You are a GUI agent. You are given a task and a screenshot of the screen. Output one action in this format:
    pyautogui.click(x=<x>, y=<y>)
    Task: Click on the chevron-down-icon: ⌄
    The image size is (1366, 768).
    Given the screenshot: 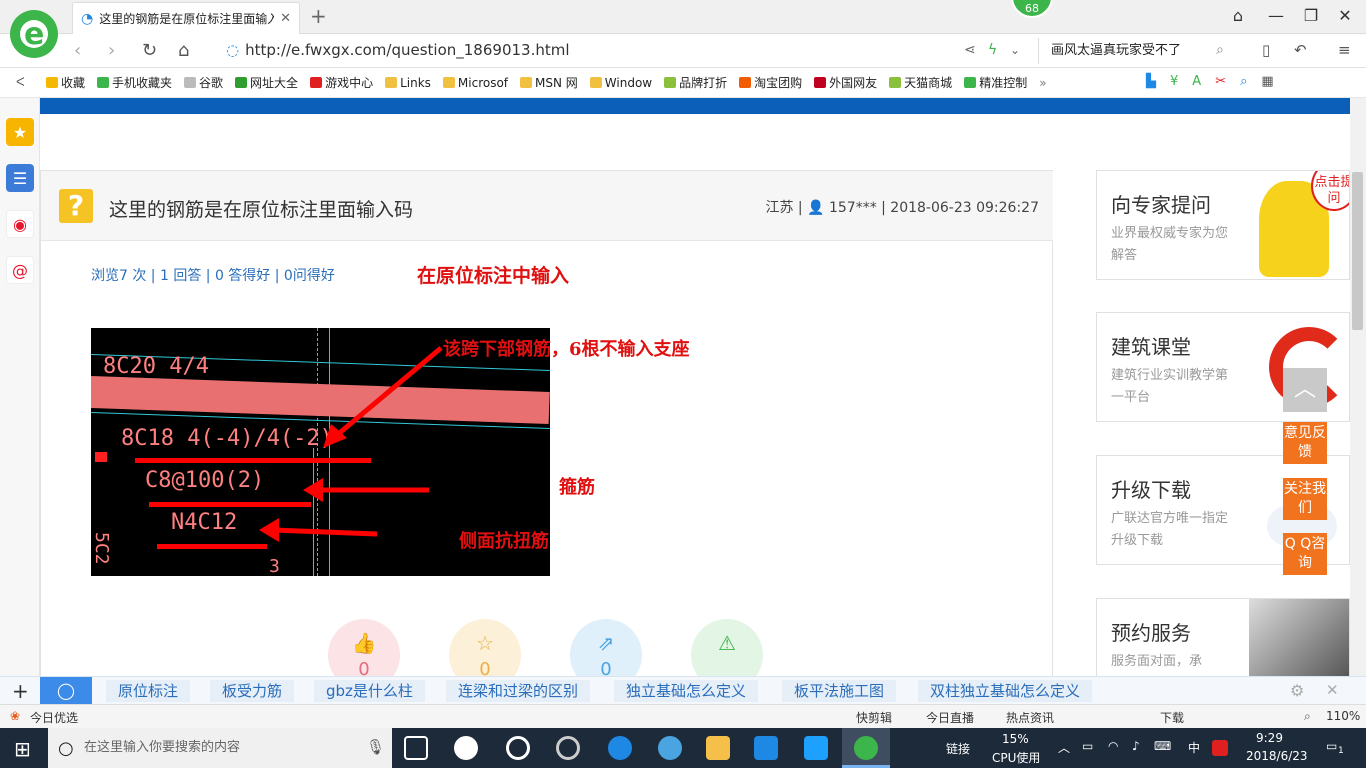 What is the action you would take?
    pyautogui.click(x=1015, y=50)
    